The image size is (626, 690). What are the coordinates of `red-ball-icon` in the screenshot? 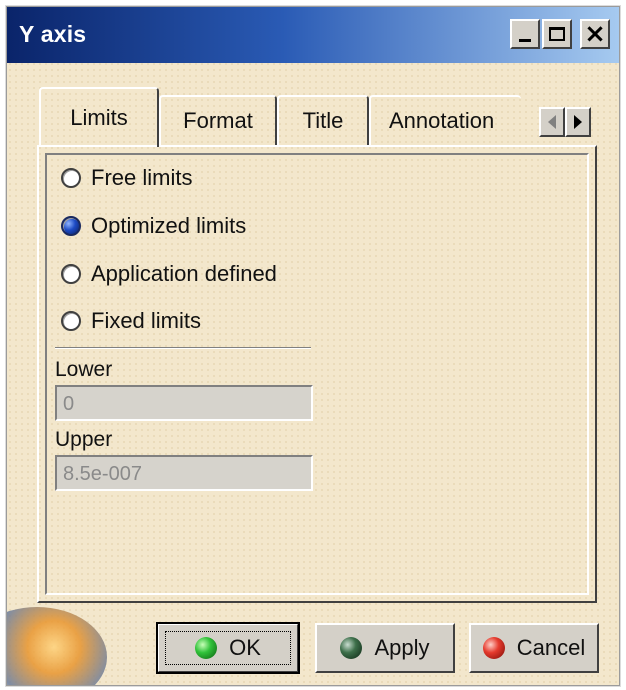 It's located at (493, 648).